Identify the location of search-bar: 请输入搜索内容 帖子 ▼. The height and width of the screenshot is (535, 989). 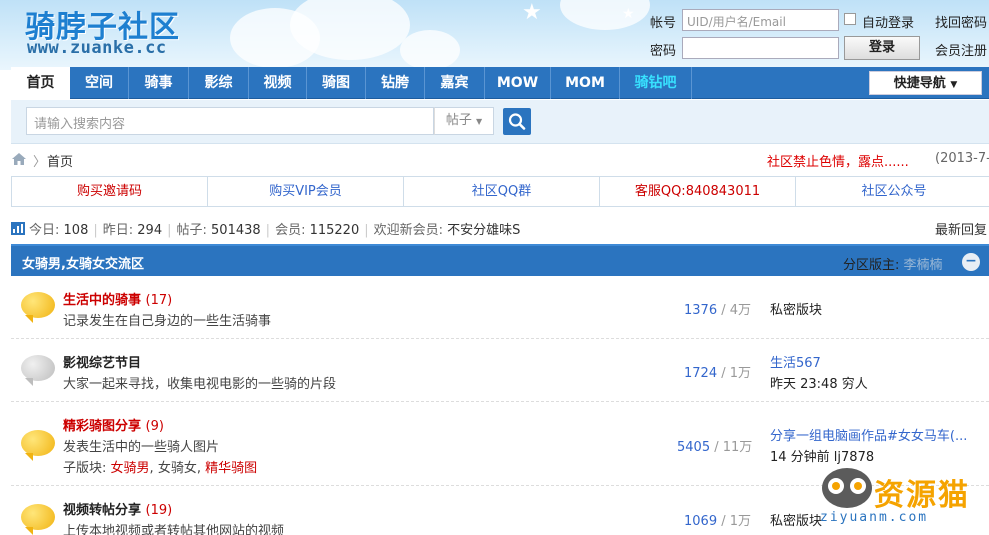
(500, 122).